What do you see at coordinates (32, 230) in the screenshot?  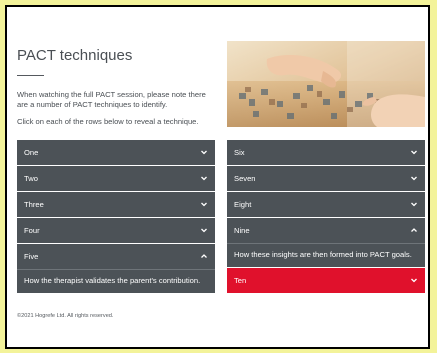 I see `accordion-row-label: Four` at bounding box center [32, 230].